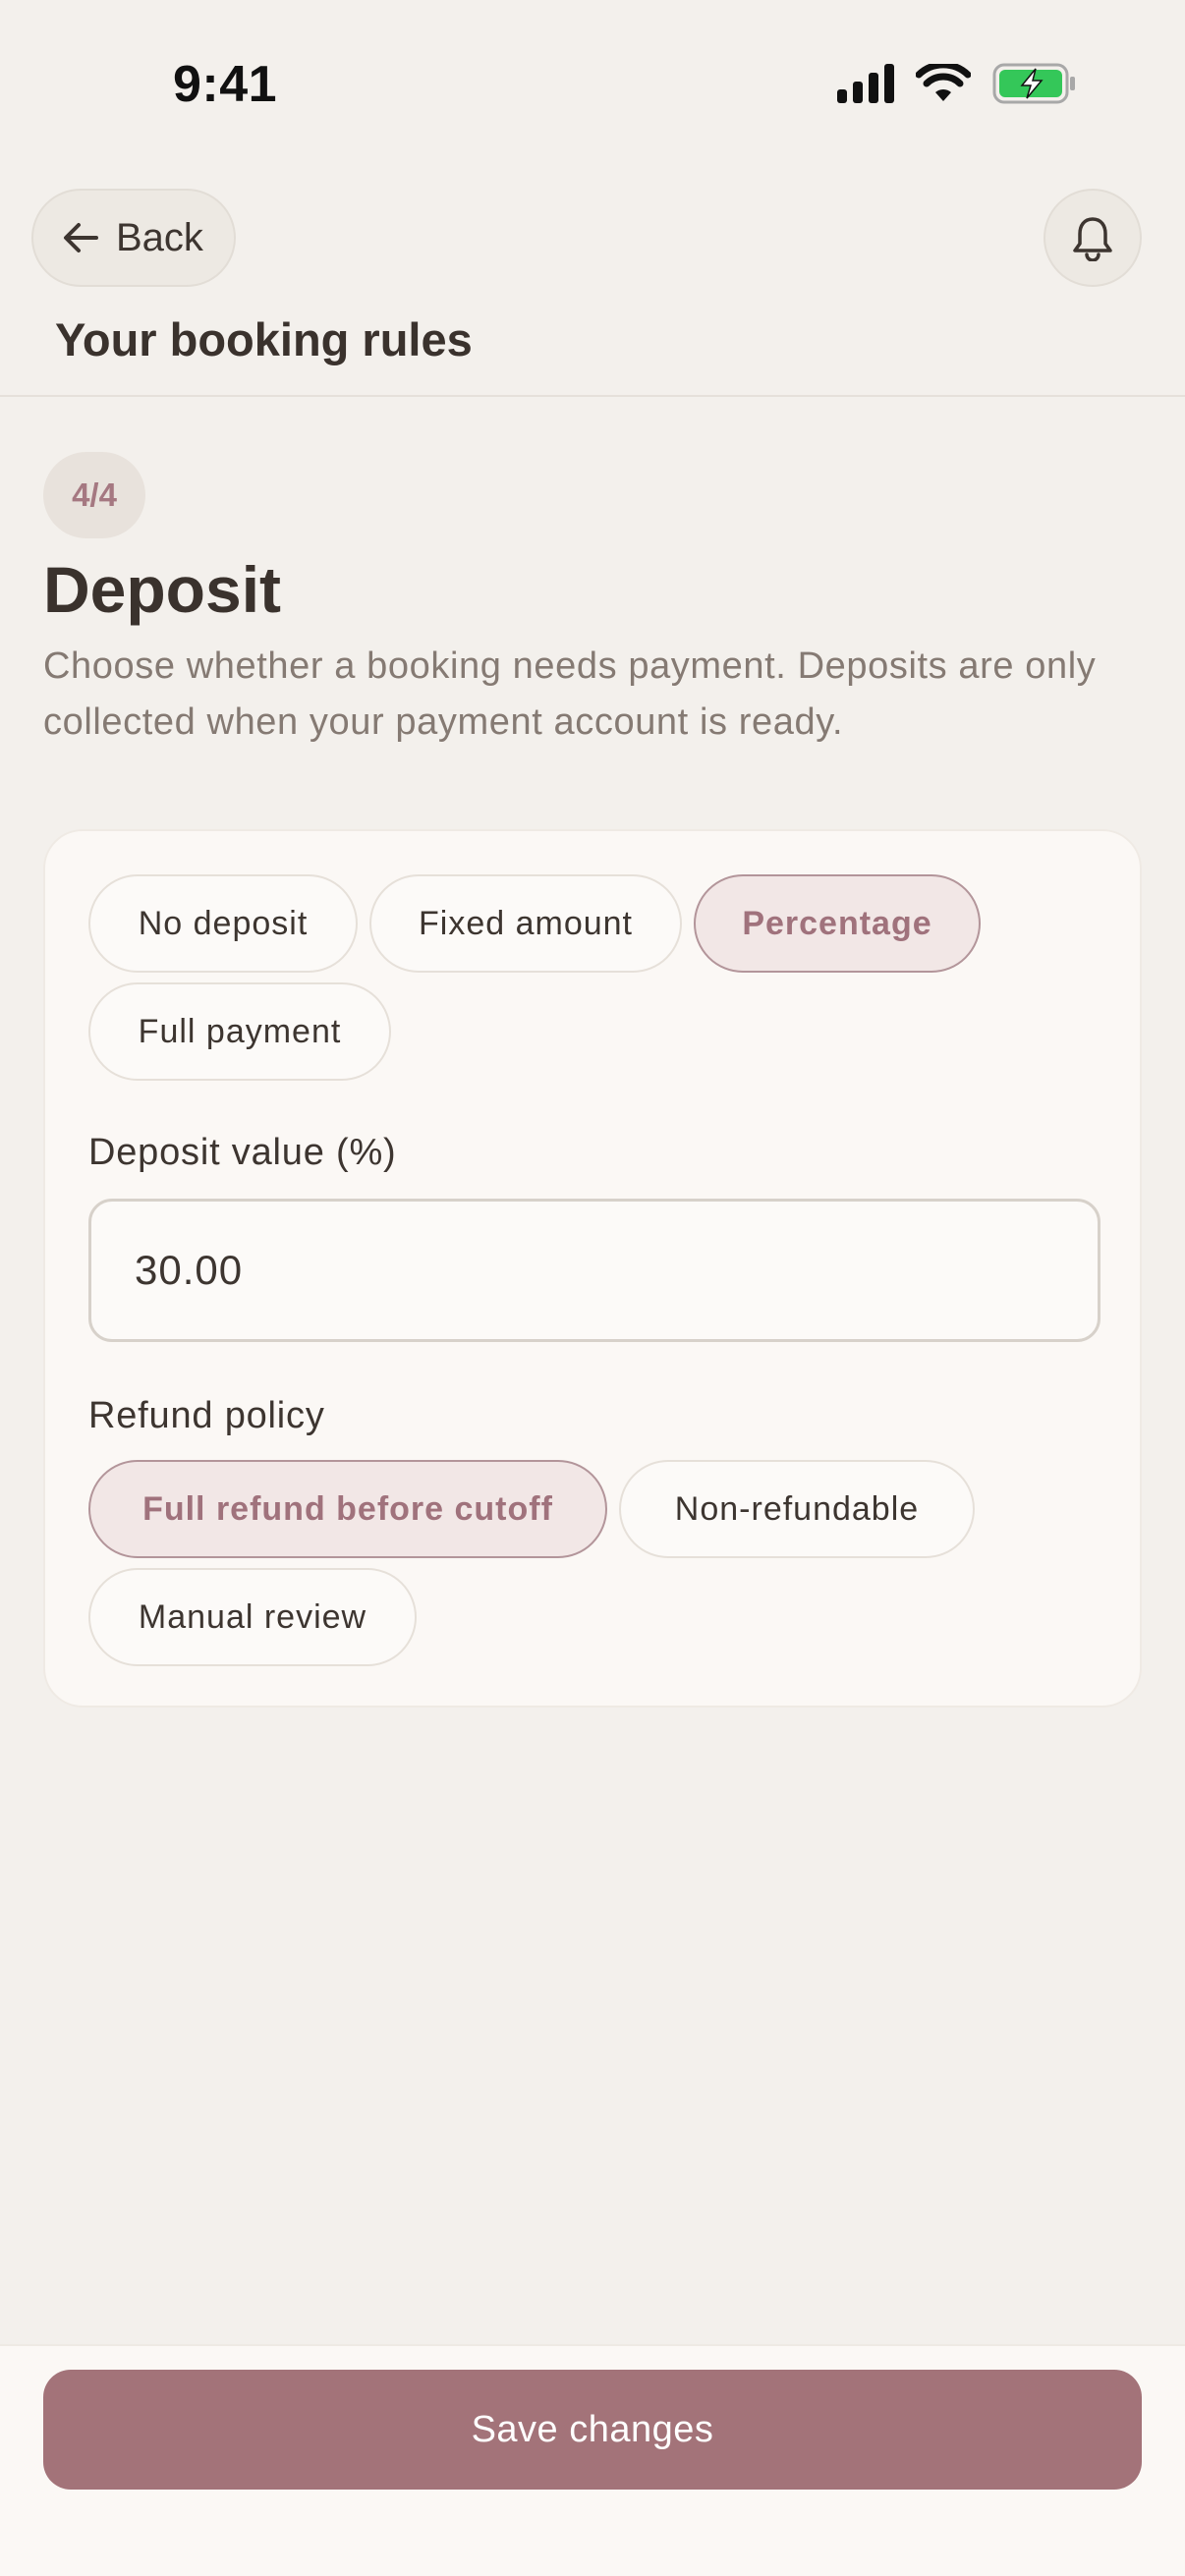 This screenshot has height=2576, width=1185. I want to click on step-badge: 4/4, so click(94, 495).